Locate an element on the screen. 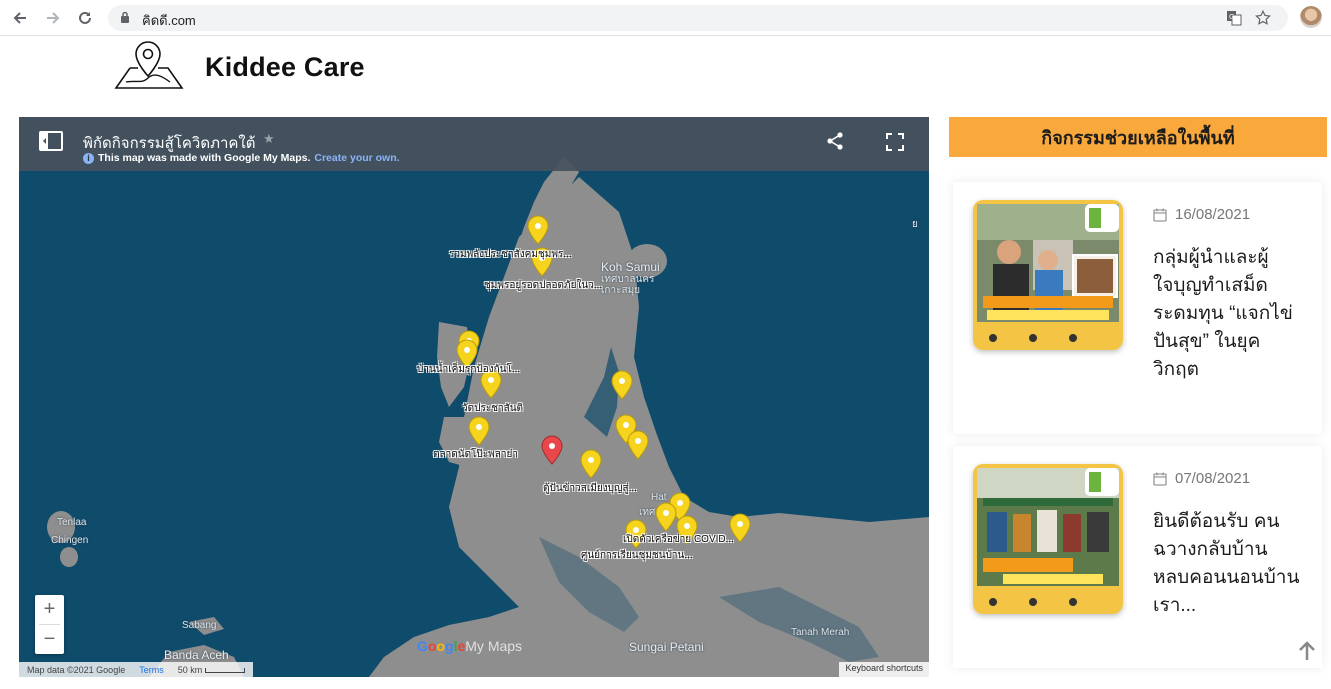 This screenshot has height=689, width=1331. keyboard-shortcuts-link: Keyboard shortcuts is located at coordinates (884, 669).